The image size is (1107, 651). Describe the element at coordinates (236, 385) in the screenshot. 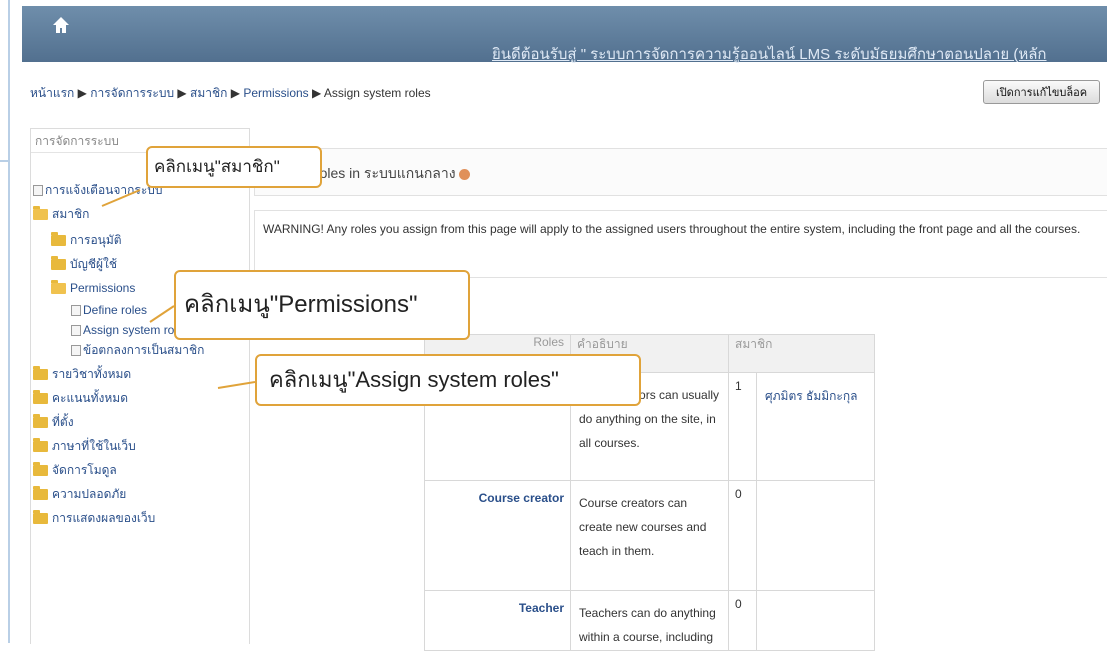

I see `callout-pointer-assign` at that location.